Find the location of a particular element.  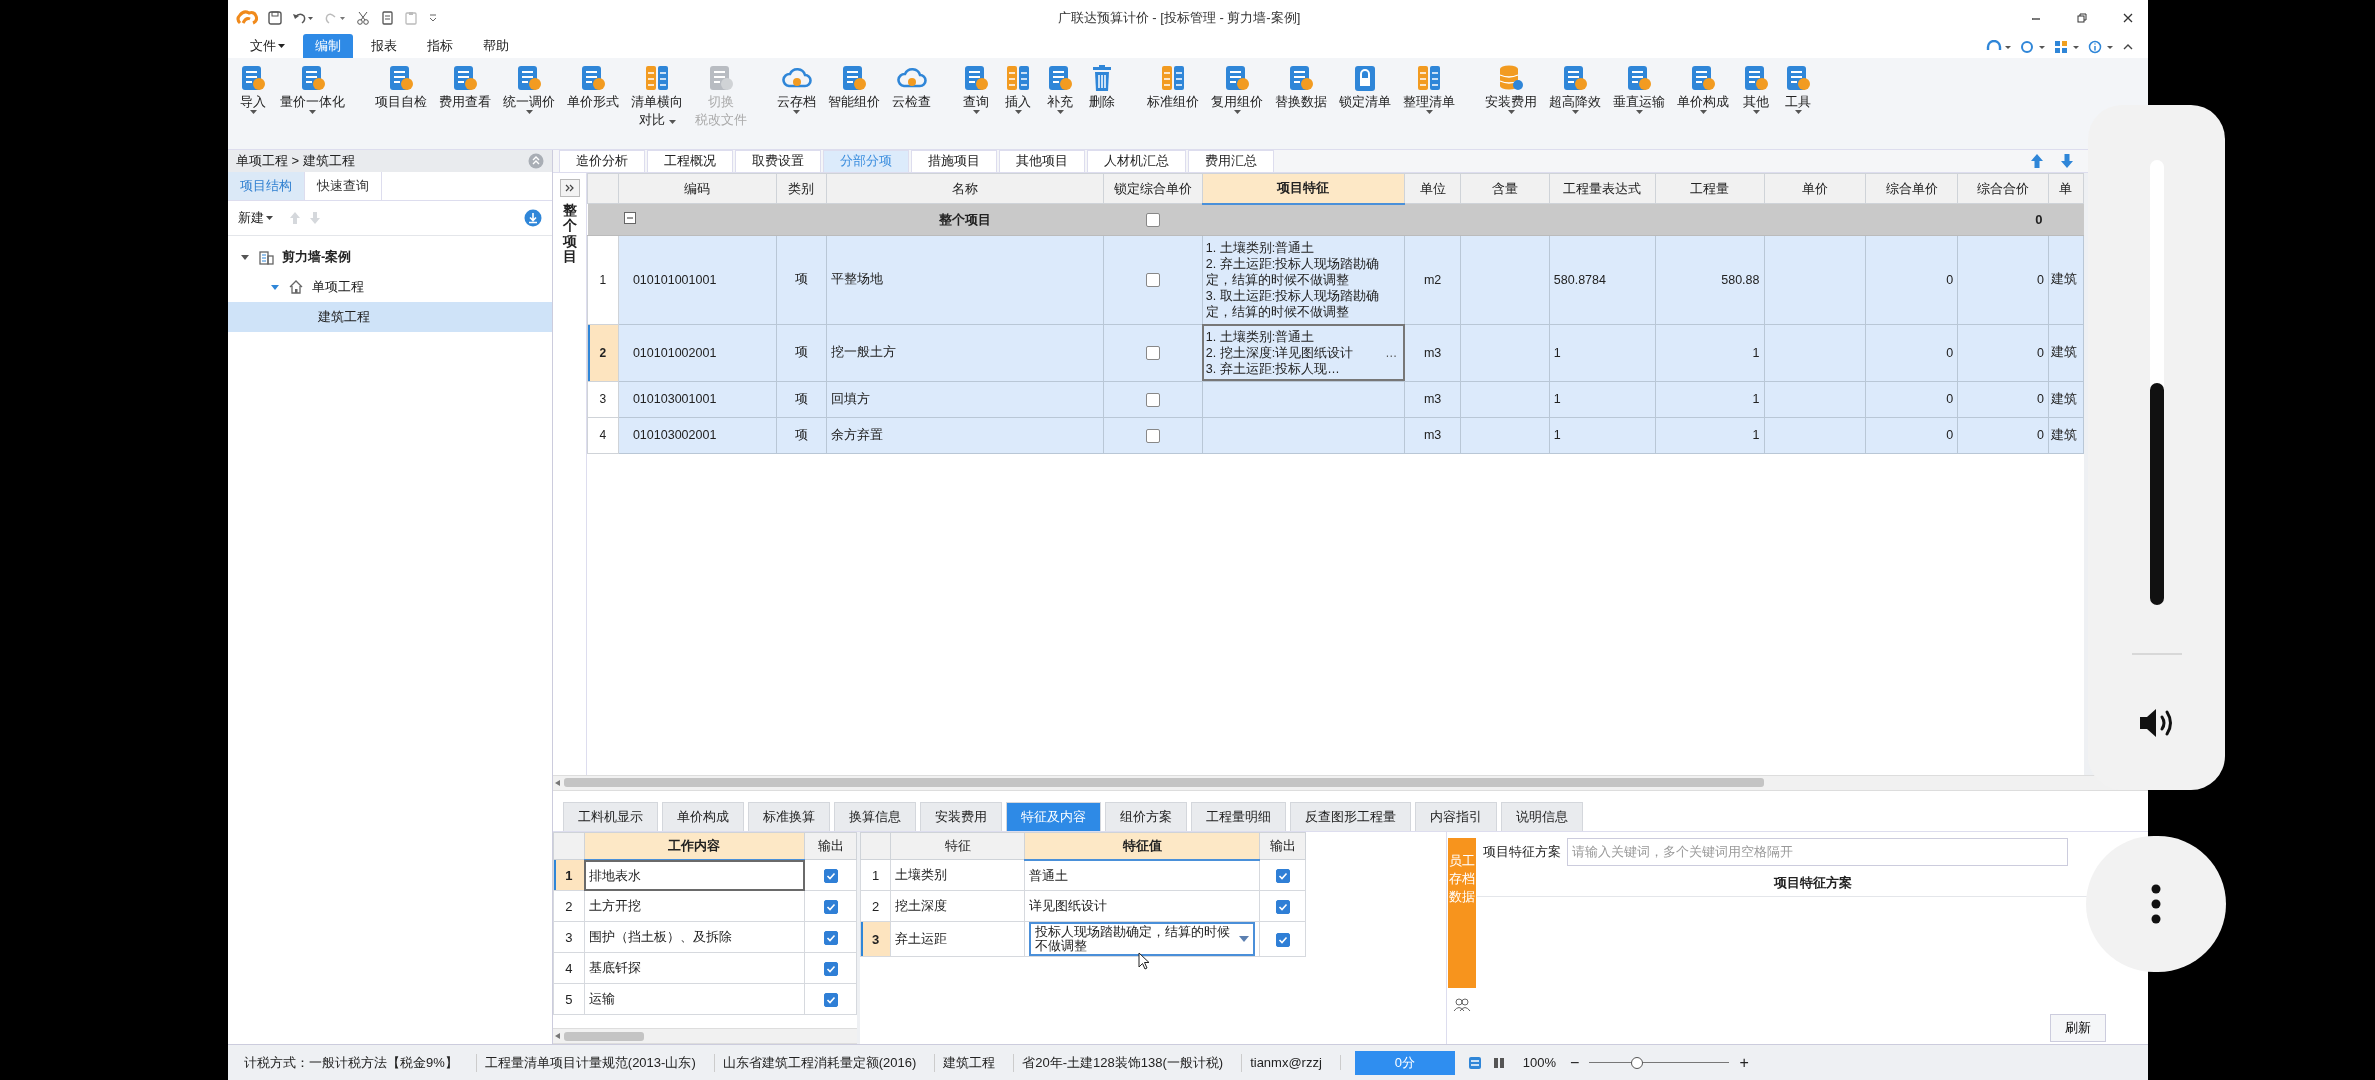

refresh-button: 刷新 is located at coordinates (2078, 1028).